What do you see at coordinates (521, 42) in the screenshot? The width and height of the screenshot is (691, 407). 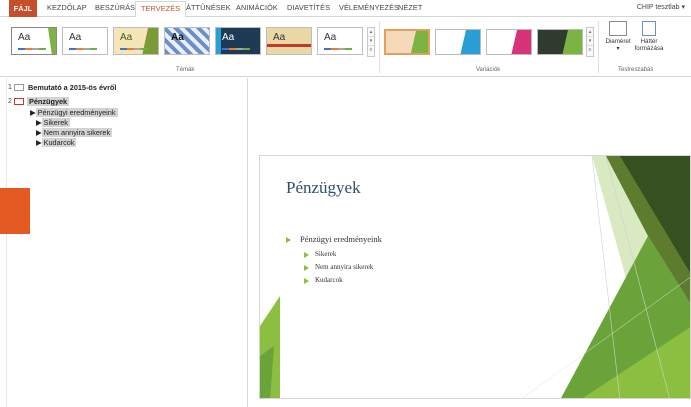 I see `variant-3-art` at bounding box center [521, 42].